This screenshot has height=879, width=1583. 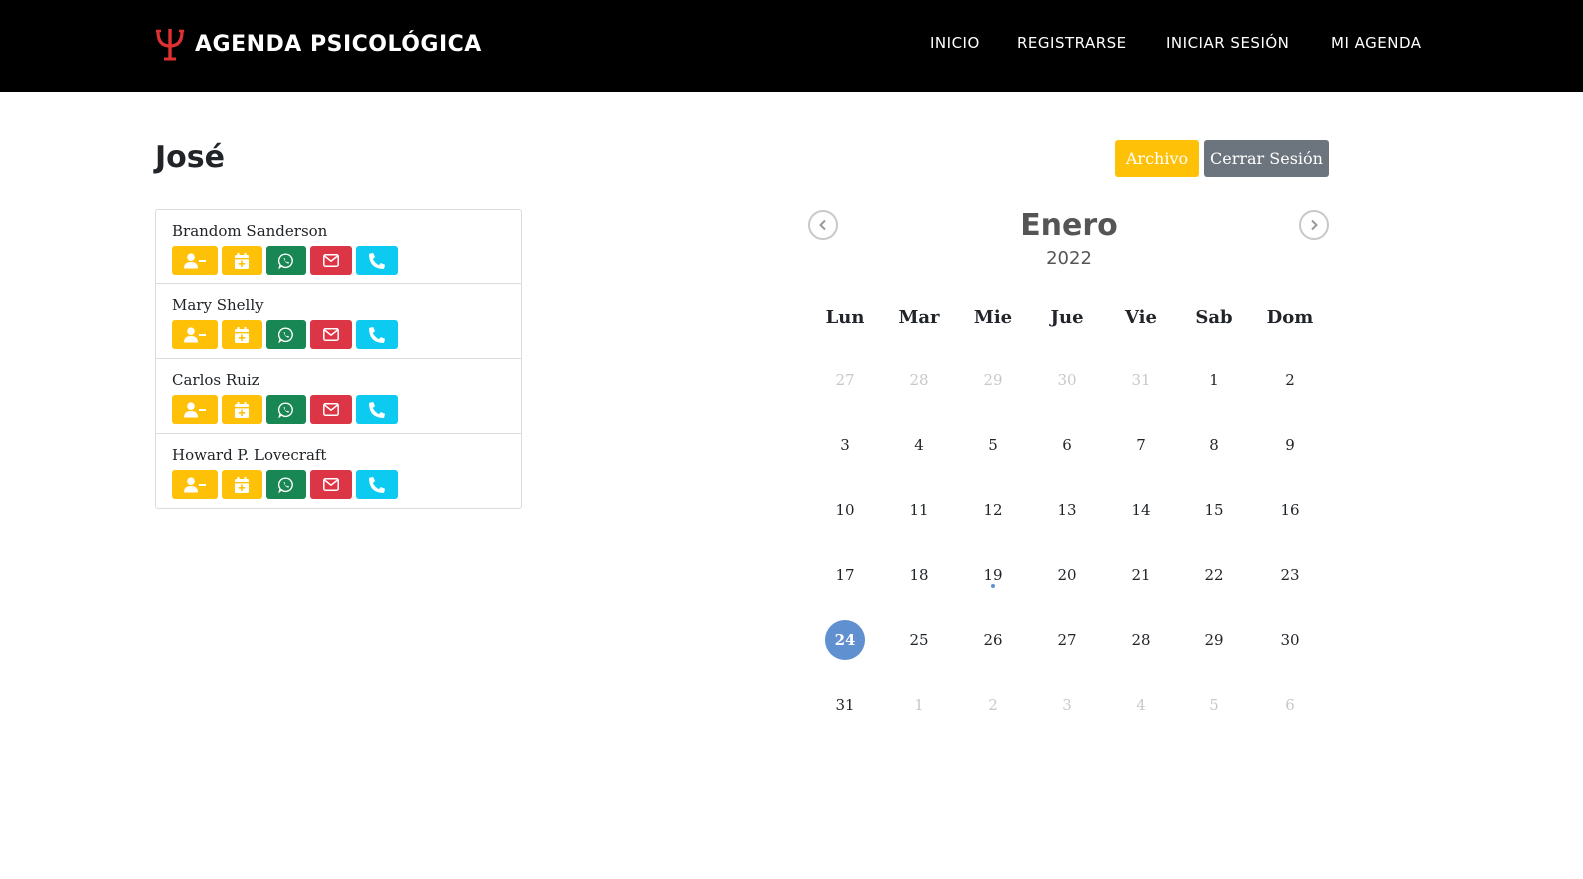 What do you see at coordinates (1214, 380) in the screenshot?
I see `calendar-day: 1` at bounding box center [1214, 380].